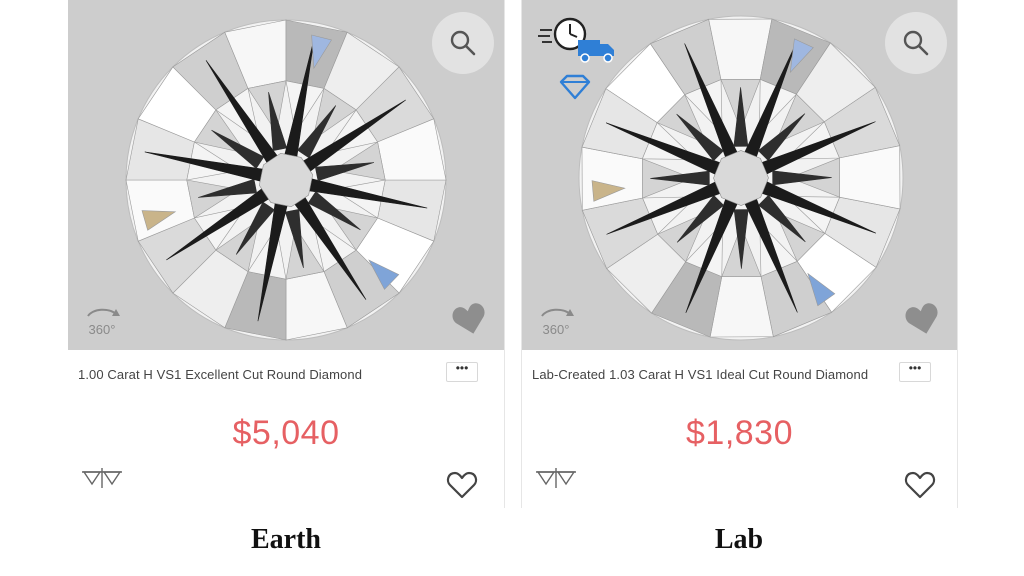  Describe the element at coordinates (286, 433) in the screenshot. I see `product-price: $5,040` at that location.